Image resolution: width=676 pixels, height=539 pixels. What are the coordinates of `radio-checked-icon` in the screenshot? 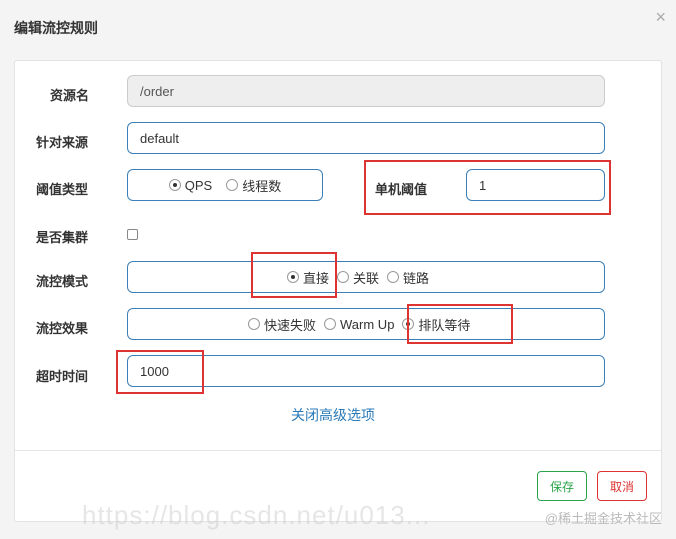 It's located at (174, 185).